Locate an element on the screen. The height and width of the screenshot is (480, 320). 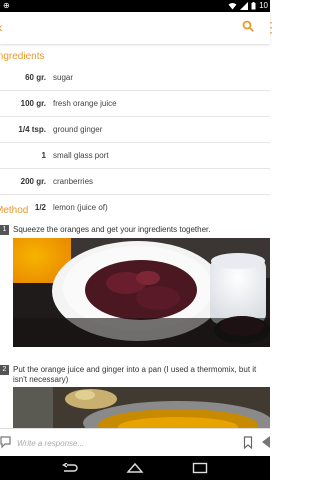
search-icon is located at coordinates (248, 26).